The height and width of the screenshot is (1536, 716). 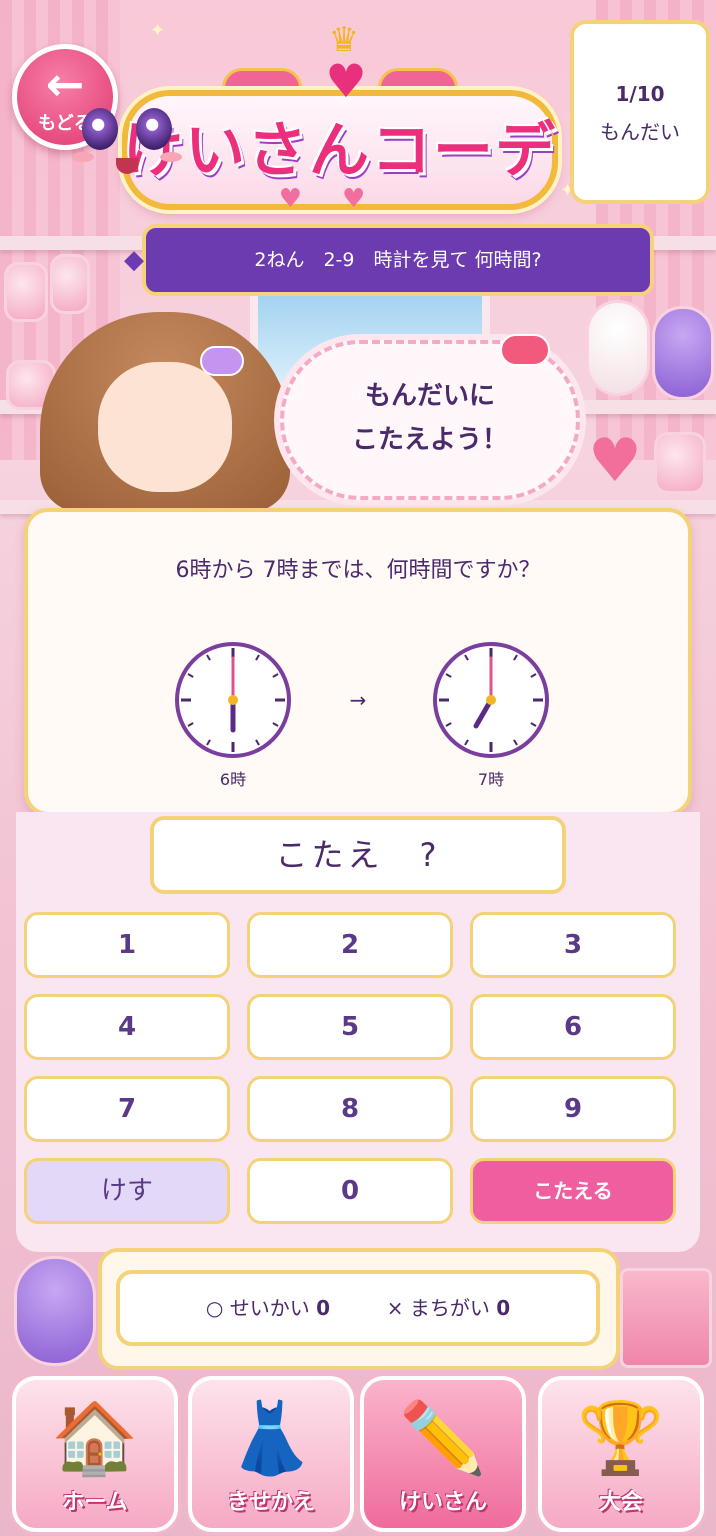 I want to click on nav-home: 🏠 ホーム, so click(x=95, y=1454).